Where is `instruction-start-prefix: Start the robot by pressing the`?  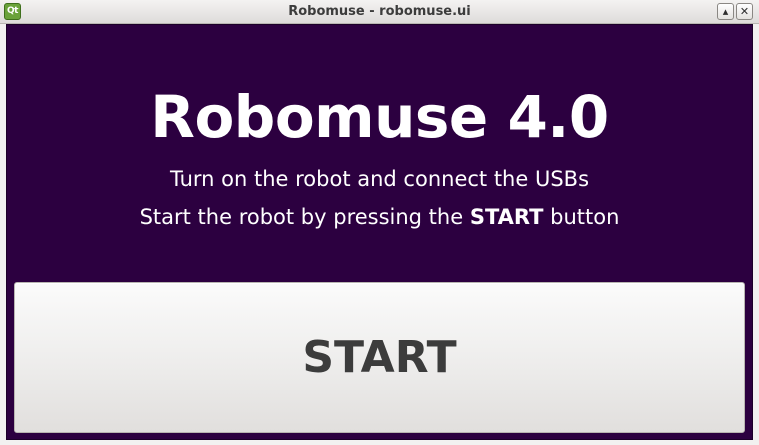 instruction-start-prefix: Start the robot by pressing the is located at coordinates (304, 217).